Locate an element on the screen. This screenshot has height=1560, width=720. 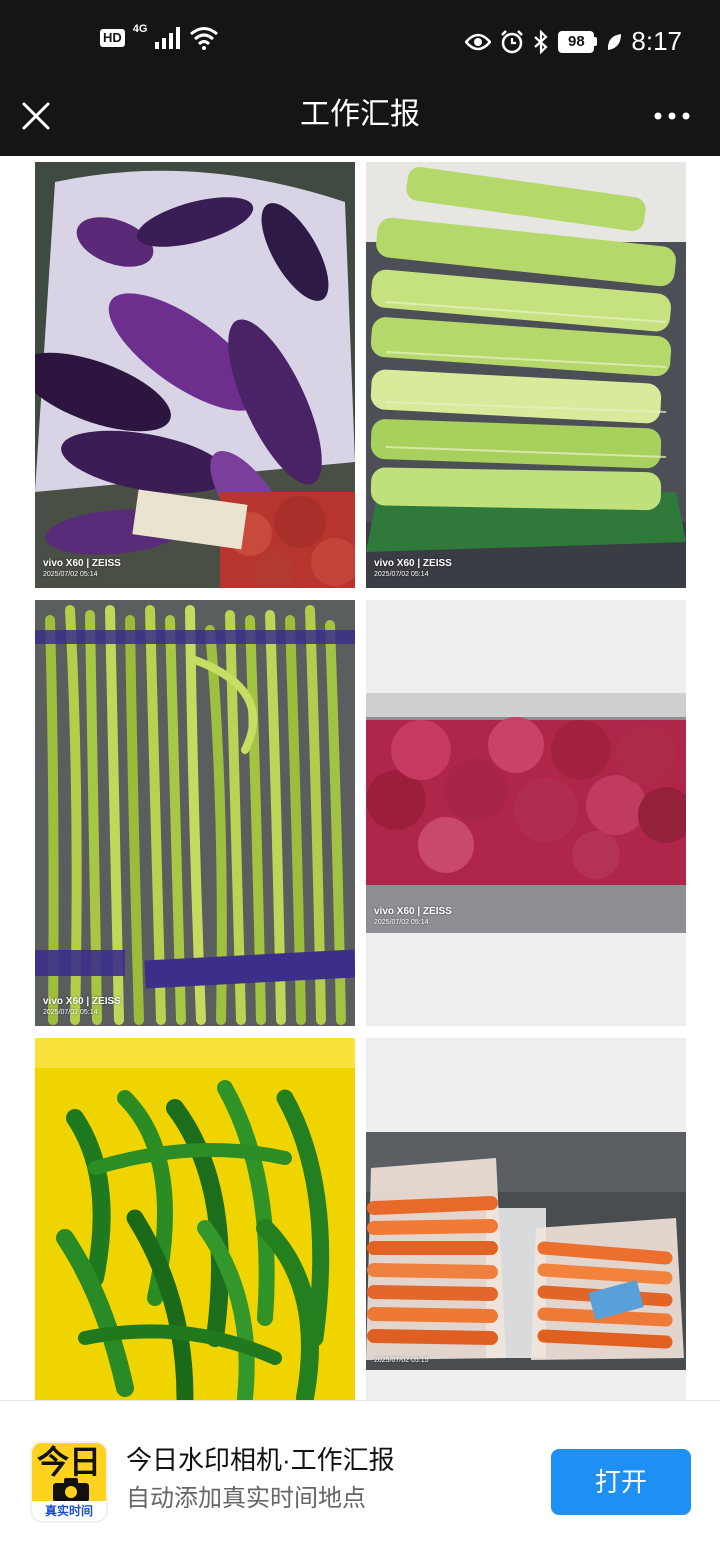
status-bar: HD 4G 98 8:17 is located at coordinates (360, 42).